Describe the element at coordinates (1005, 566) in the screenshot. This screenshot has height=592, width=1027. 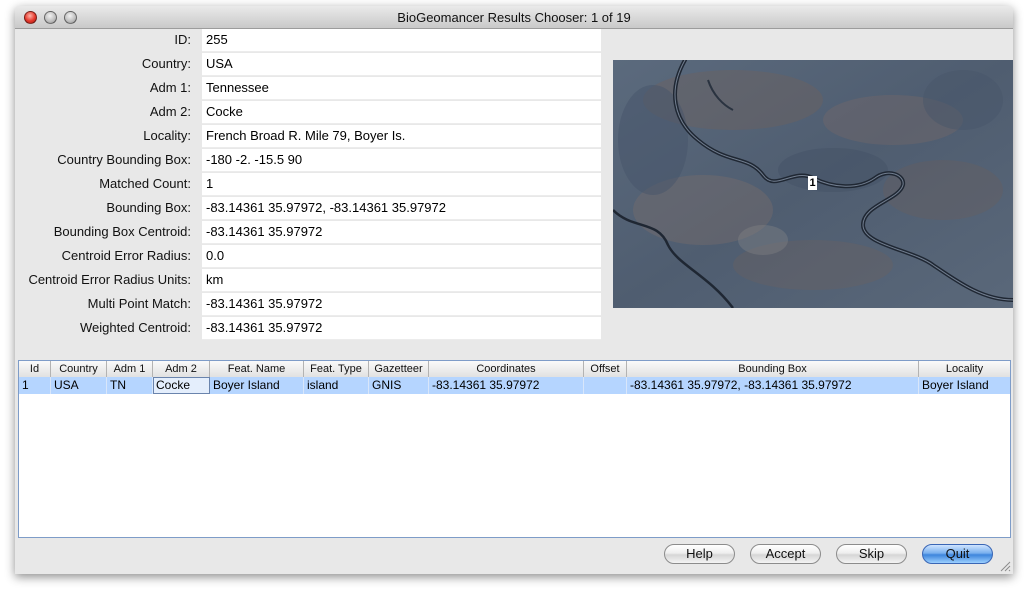
I see `resize-grip-icon` at that location.